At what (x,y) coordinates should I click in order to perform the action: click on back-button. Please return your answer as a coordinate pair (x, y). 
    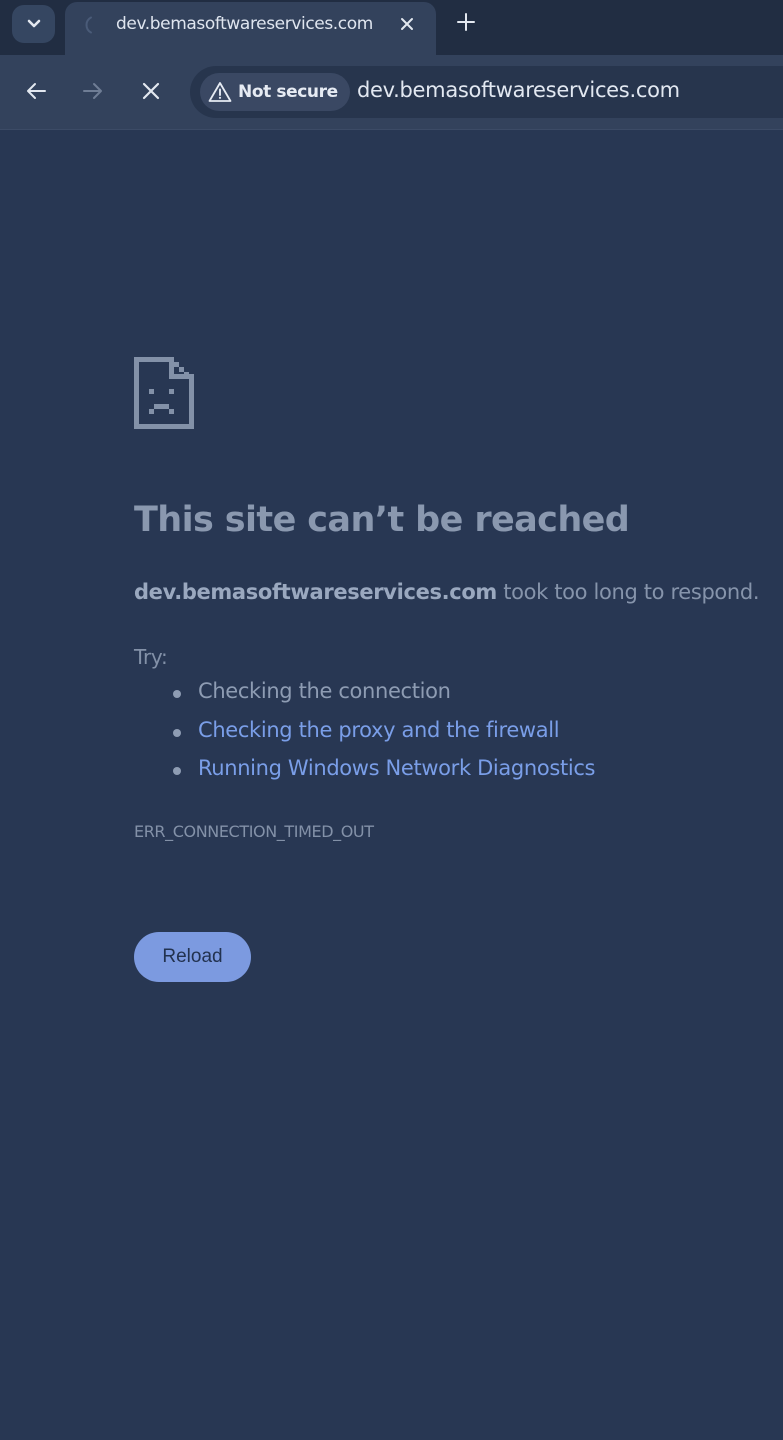
    Looking at the image, I should click on (36, 91).